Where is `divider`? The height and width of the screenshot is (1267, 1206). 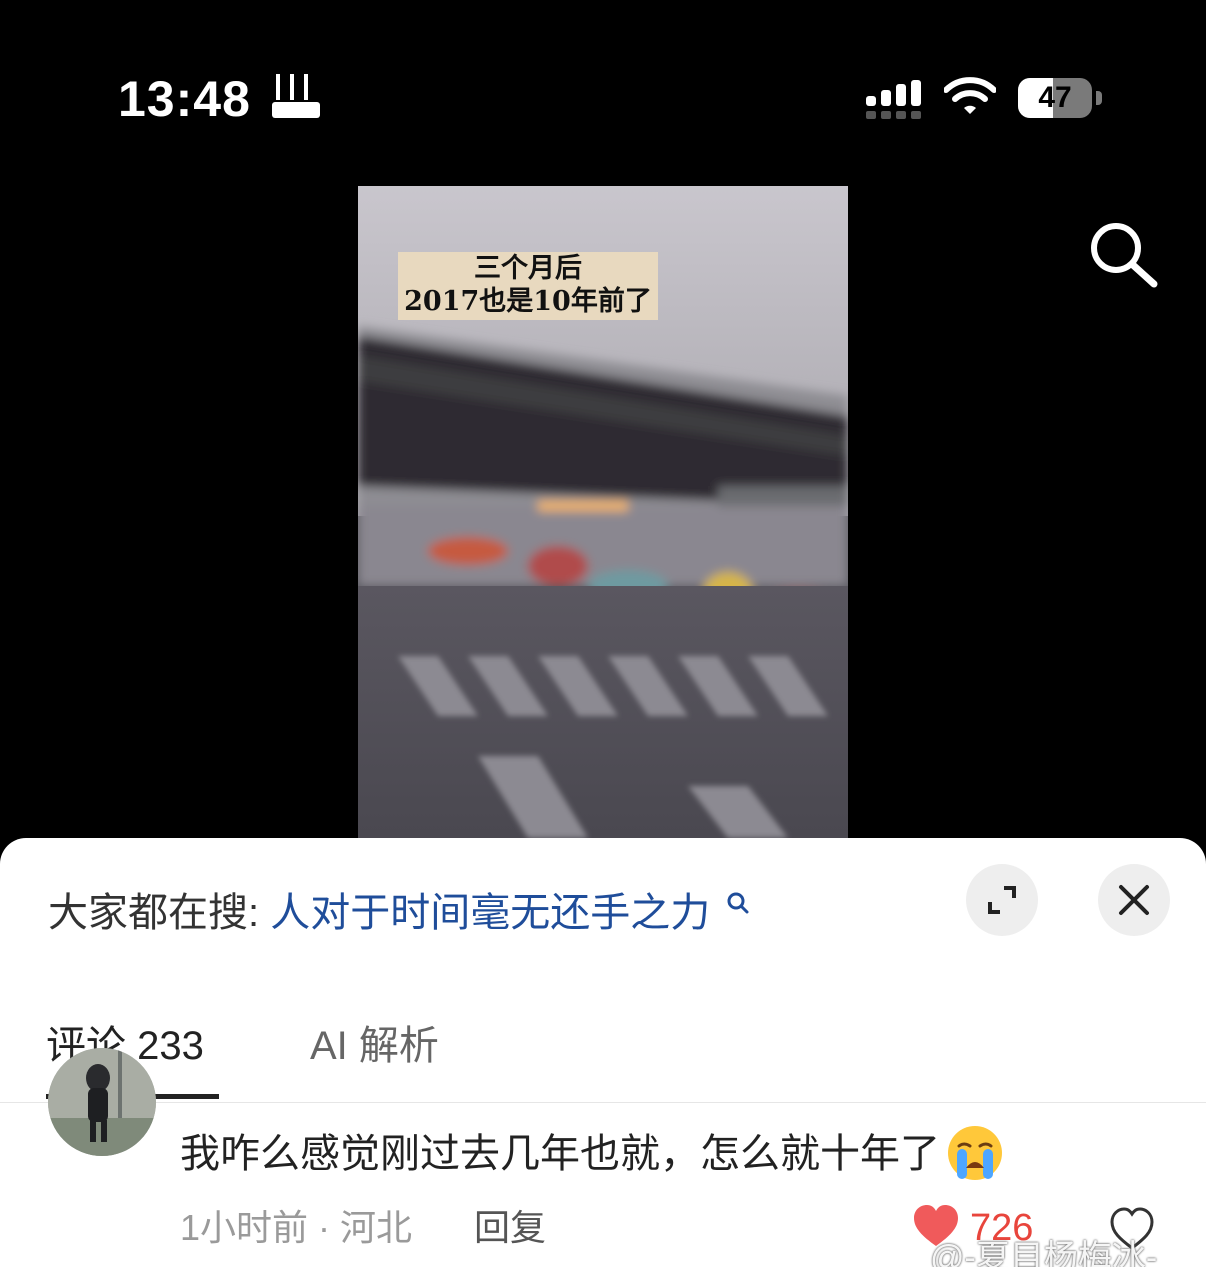 divider is located at coordinates (603, 1102).